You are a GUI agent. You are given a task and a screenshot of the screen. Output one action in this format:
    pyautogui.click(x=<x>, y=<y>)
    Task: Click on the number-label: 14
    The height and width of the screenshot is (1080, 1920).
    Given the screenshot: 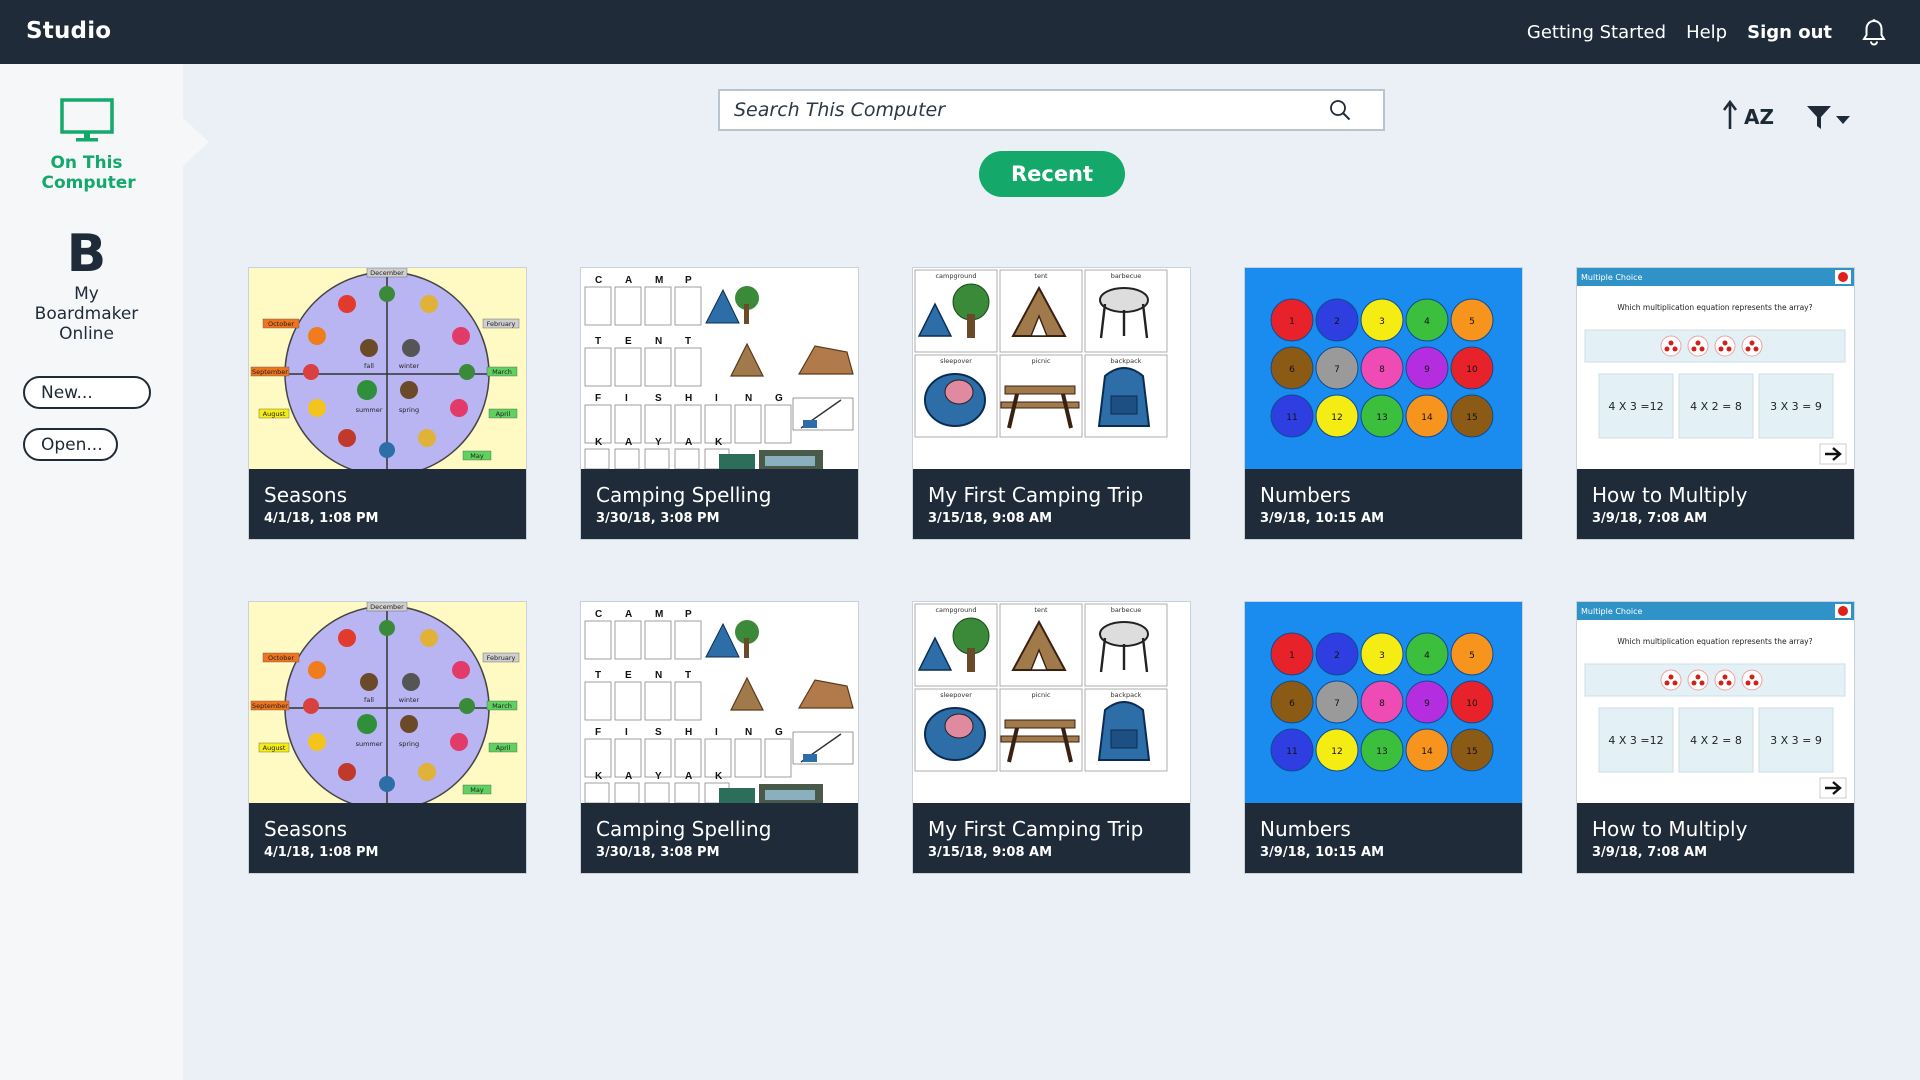 What is the action you would take?
    pyautogui.click(x=1427, y=418)
    